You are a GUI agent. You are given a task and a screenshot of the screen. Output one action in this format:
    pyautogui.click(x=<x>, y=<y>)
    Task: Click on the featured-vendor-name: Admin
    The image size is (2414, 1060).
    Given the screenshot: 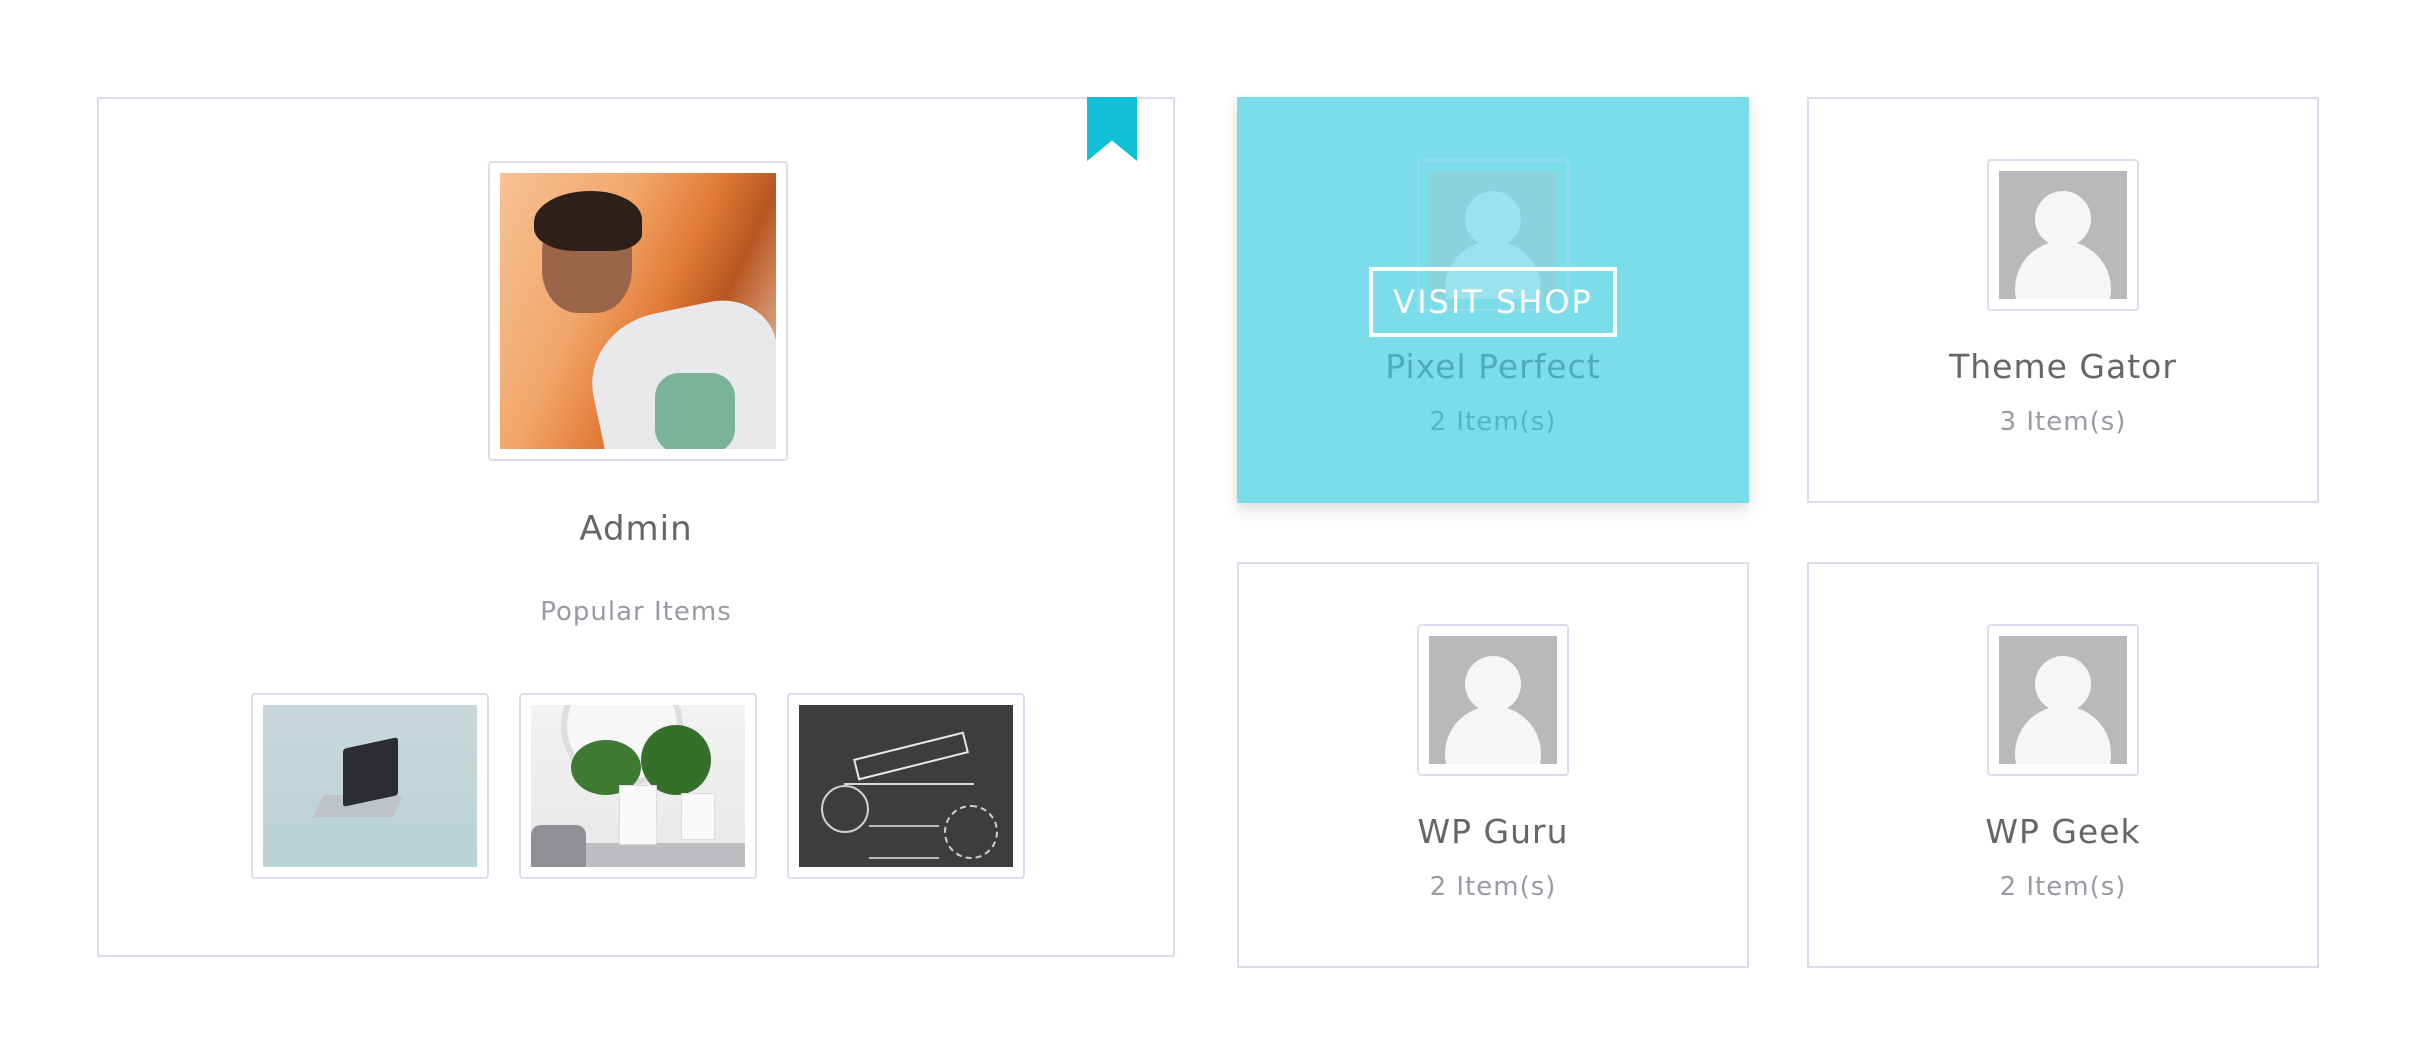 What is the action you would take?
    pyautogui.click(x=636, y=529)
    